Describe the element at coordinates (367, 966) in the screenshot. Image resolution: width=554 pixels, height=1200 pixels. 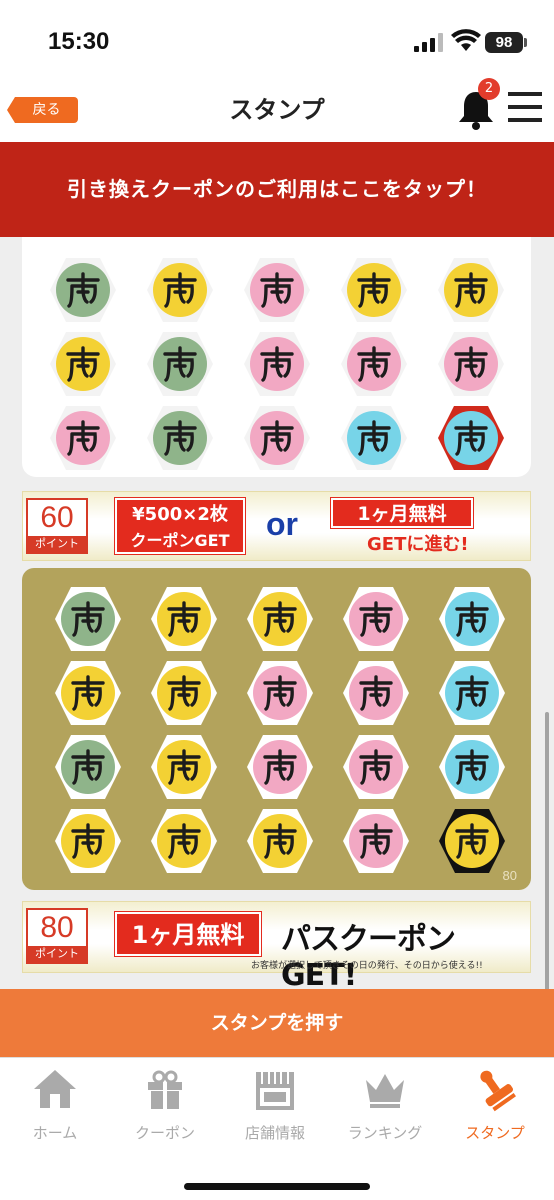
I see `promo-note: お客様が選択して頂きその日の発行、その日から使える!!` at that location.